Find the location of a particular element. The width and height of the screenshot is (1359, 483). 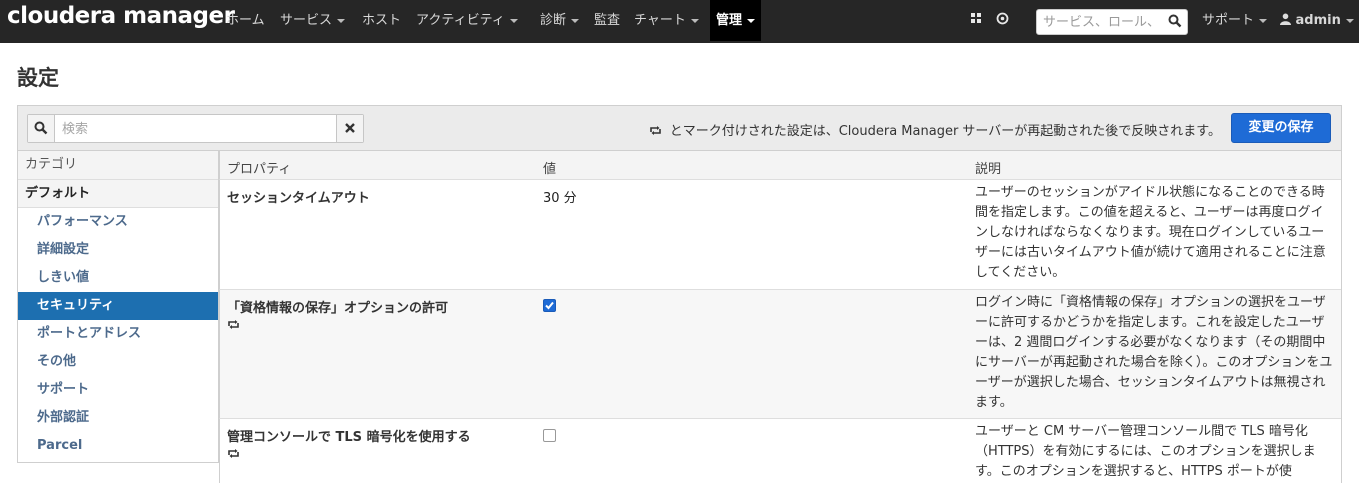

clear-search-button is located at coordinates (349, 128).